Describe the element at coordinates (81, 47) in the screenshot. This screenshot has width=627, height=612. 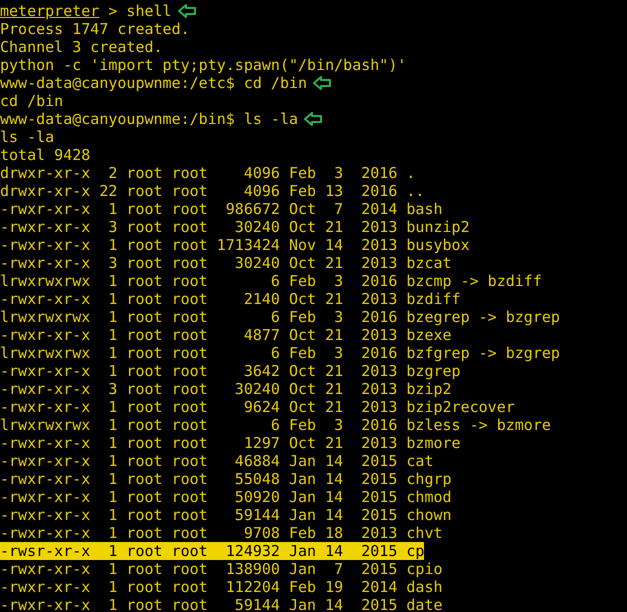
I see `terminal-line: Channel 3 created.` at that location.